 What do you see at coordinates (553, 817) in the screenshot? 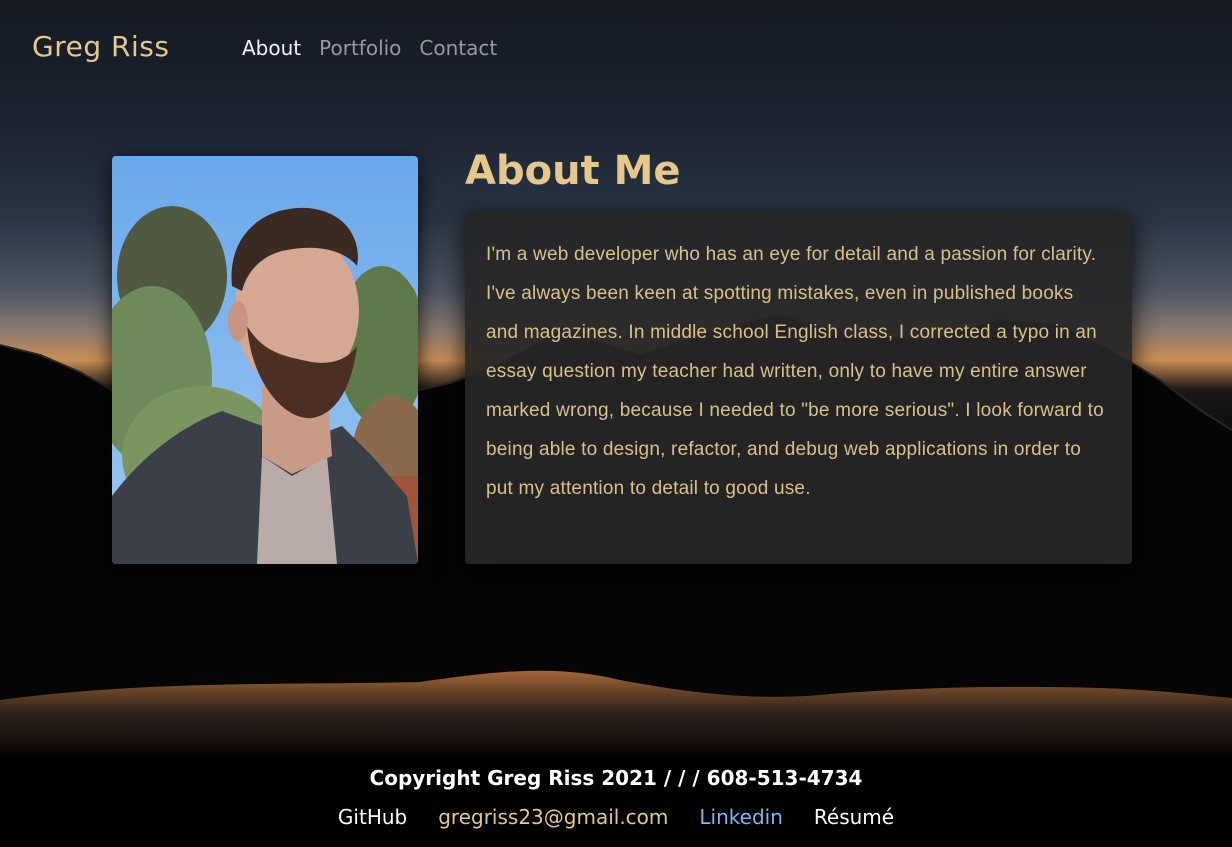
I see `email-link: gregriss23@gmail.com` at bounding box center [553, 817].